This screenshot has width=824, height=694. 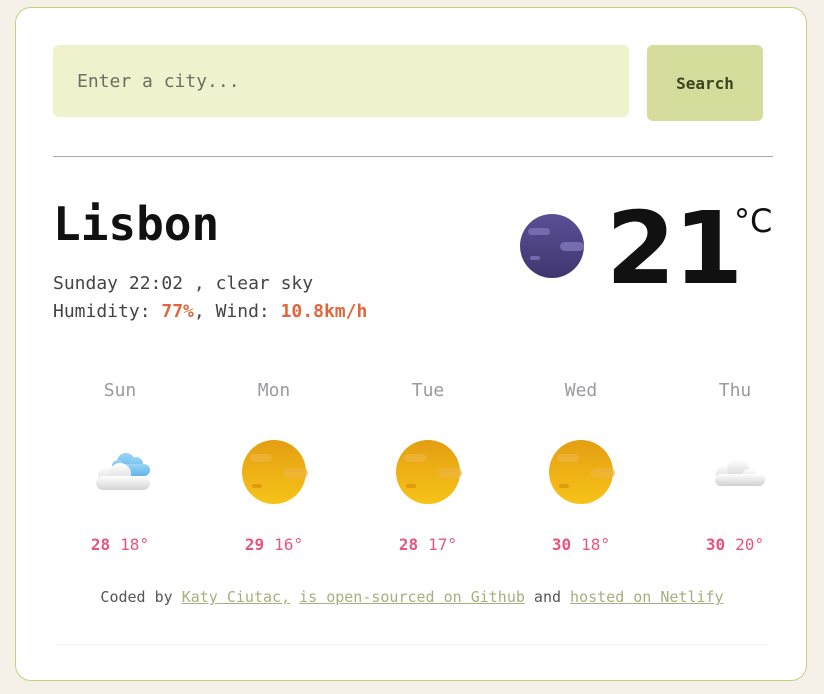 What do you see at coordinates (118, 283) in the screenshot?
I see `day-time: Sunday 22:02` at bounding box center [118, 283].